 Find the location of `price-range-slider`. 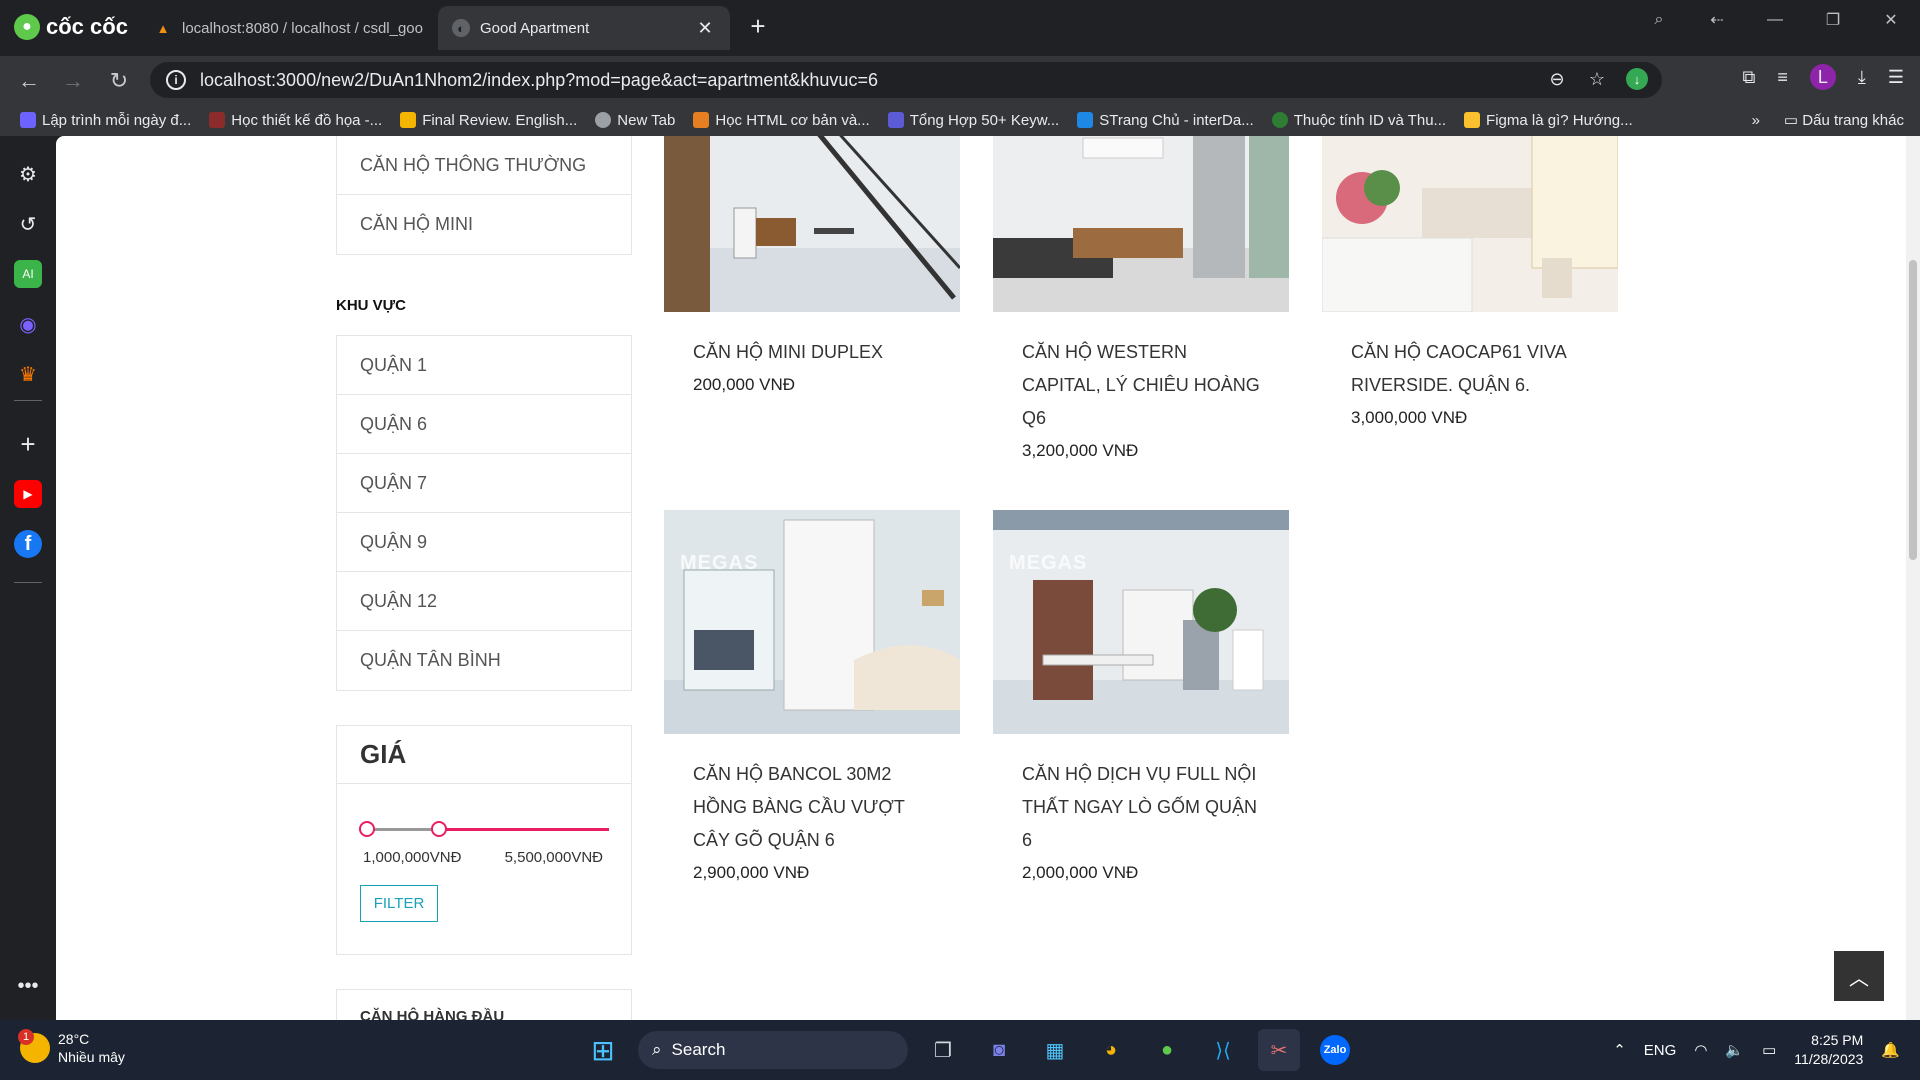

price-range-slider is located at coordinates (484, 829).